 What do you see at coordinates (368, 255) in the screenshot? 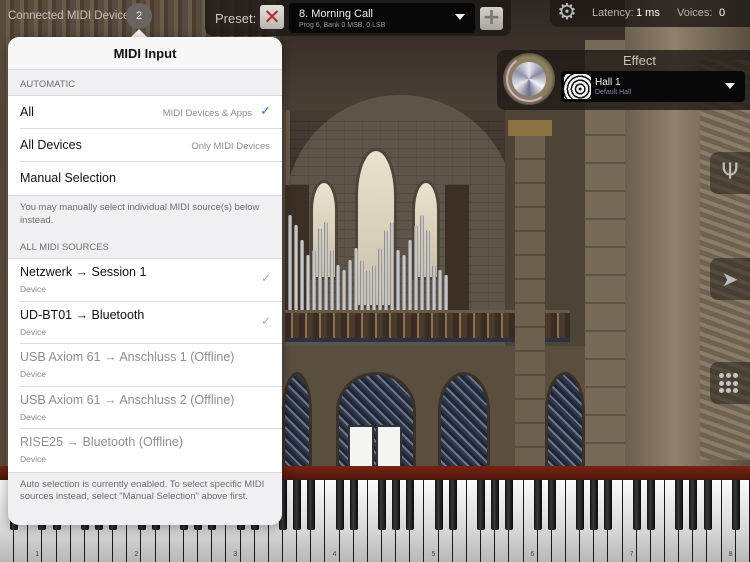
I see `organ-pipes` at bounding box center [368, 255].